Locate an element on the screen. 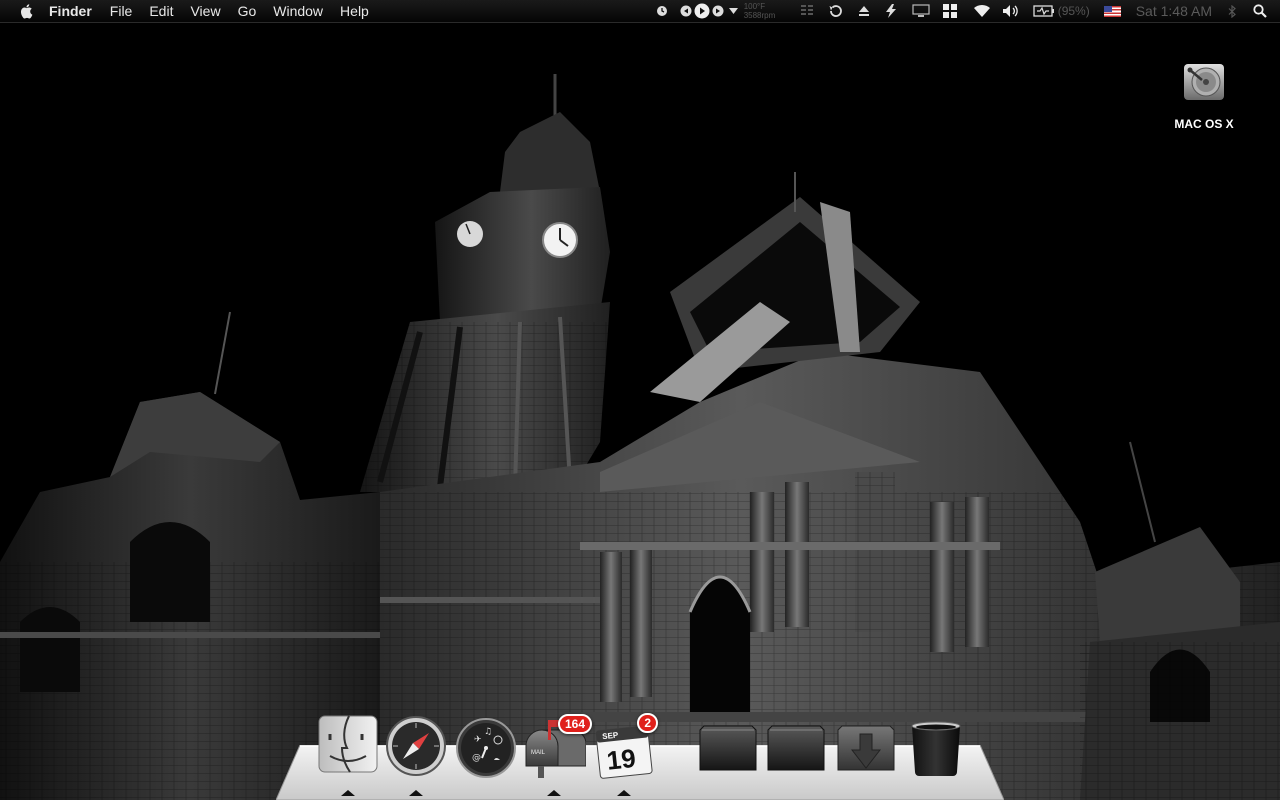 Image resolution: width=1280 pixels, height=800 pixels. dropdown-icon is located at coordinates (733, 11).